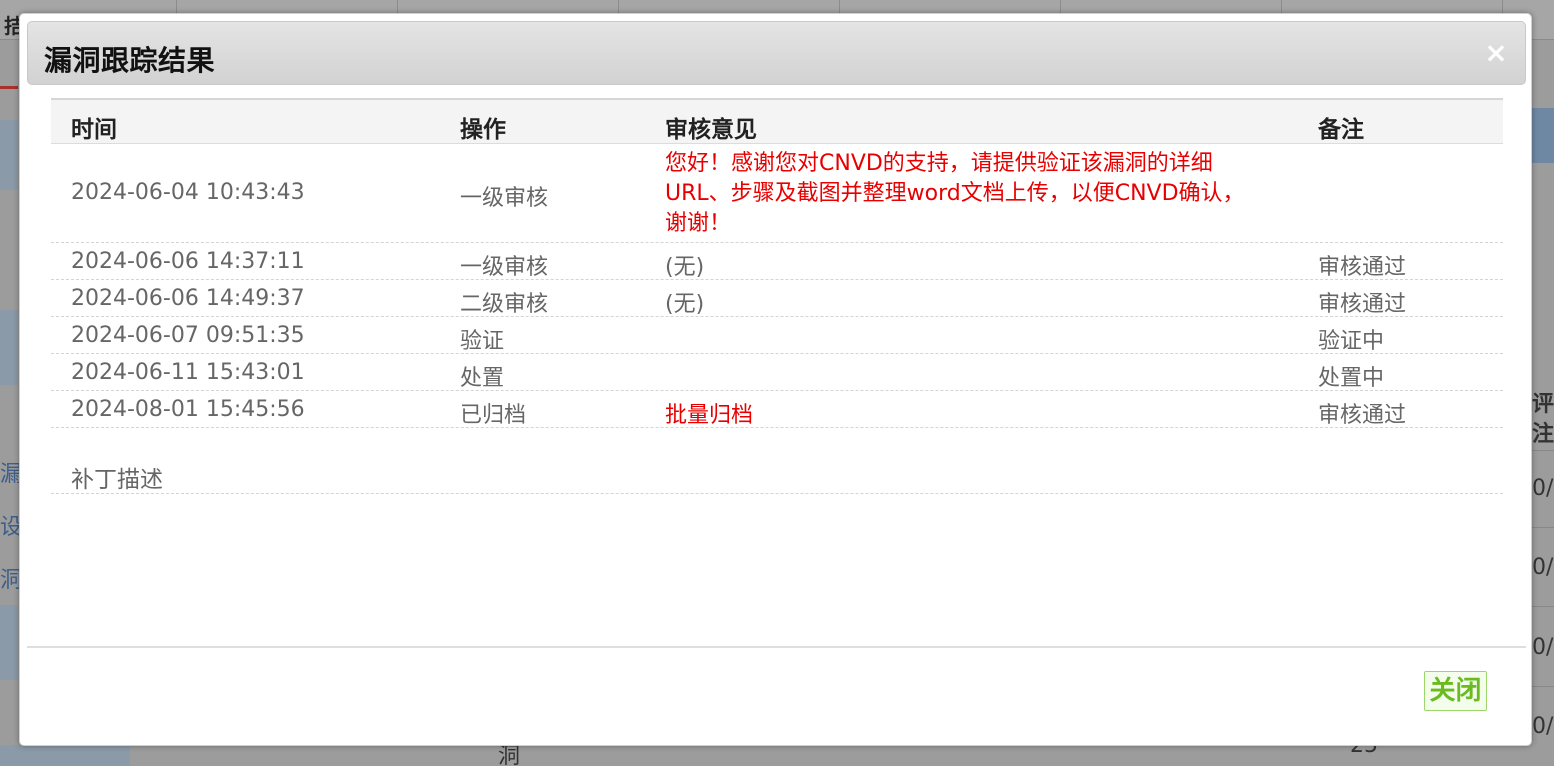  I want to click on column-header-opinion: 审核意见, so click(711, 130).